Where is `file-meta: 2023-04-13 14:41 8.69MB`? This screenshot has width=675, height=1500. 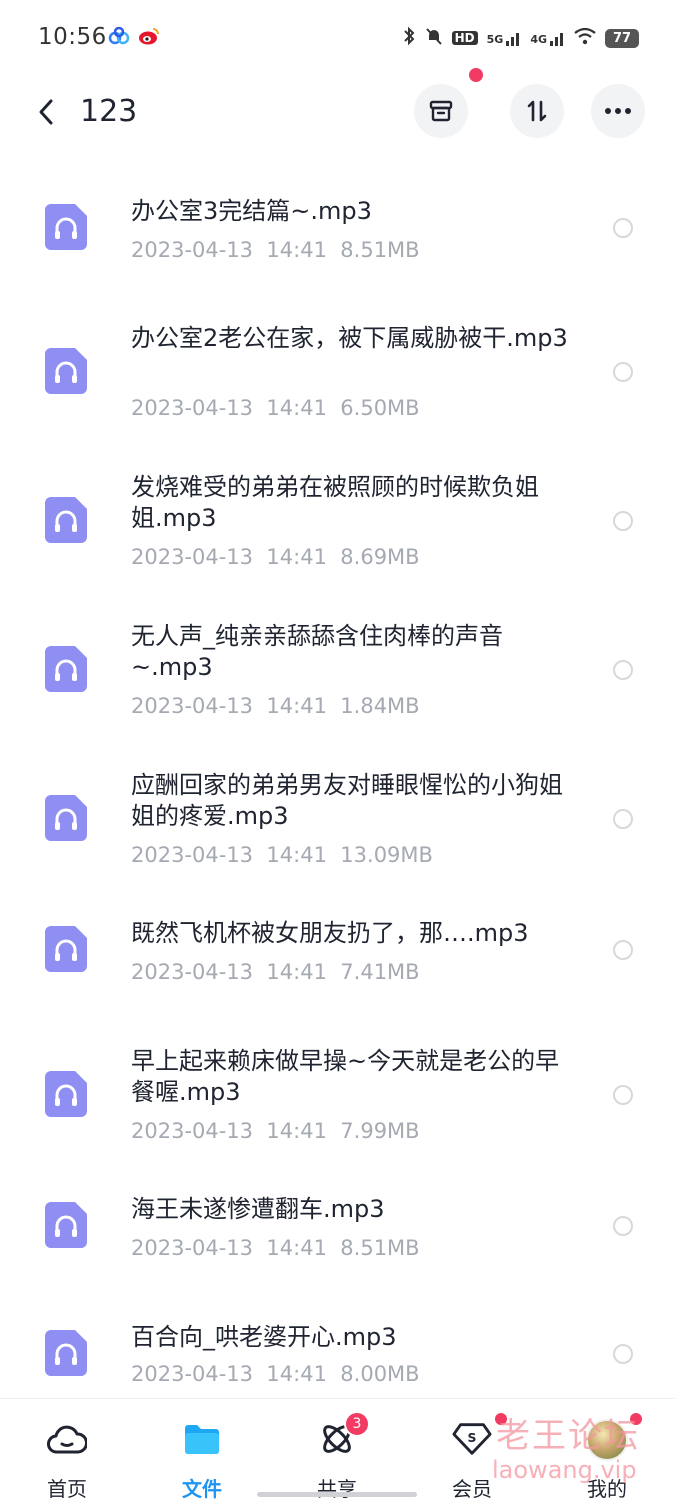 file-meta: 2023-04-13 14:41 8.69MB is located at coordinates (275, 557).